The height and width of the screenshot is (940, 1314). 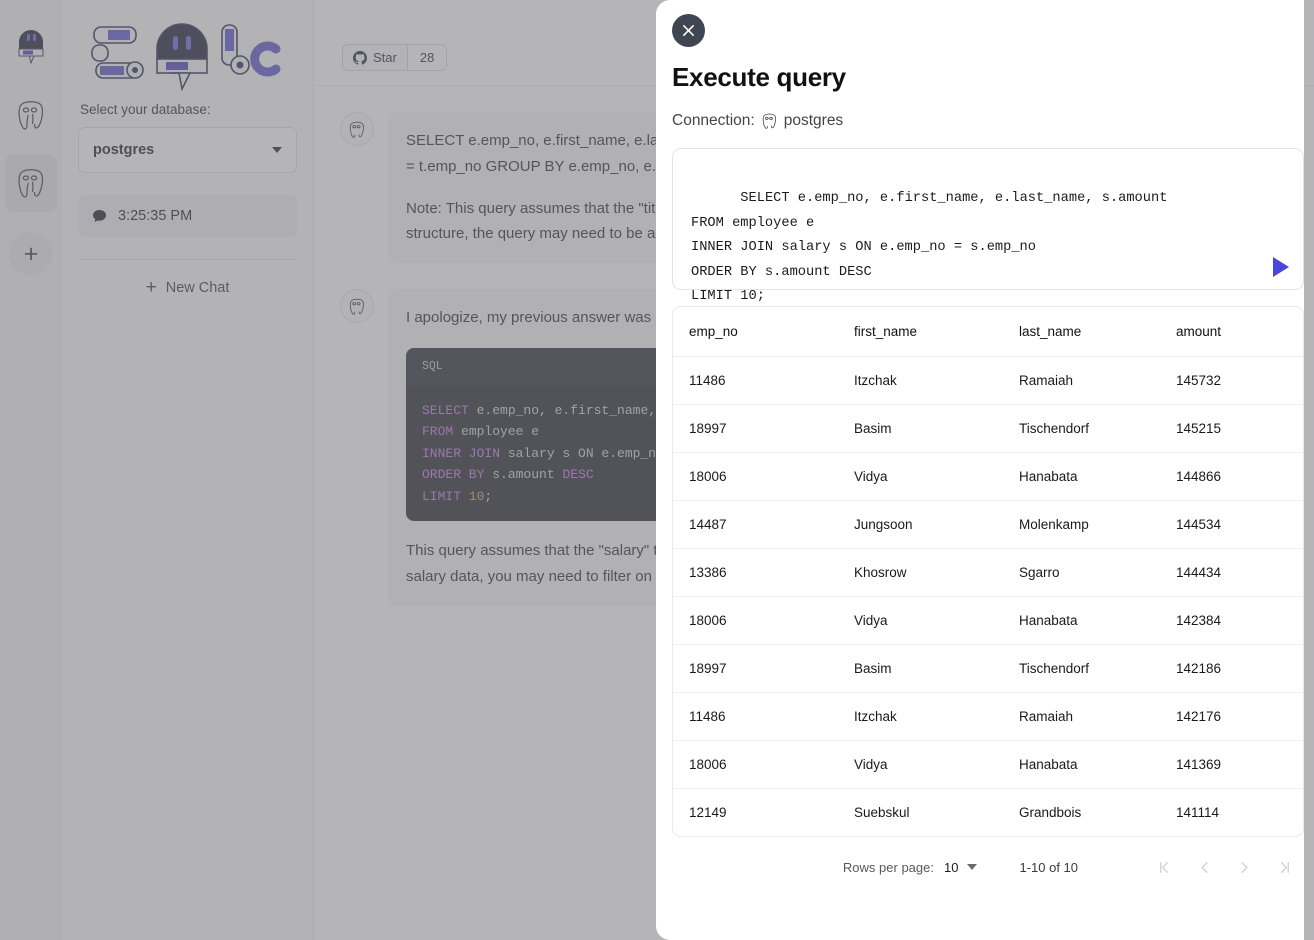 I want to click on table-cell-amount: 142176, so click(x=1231, y=716).